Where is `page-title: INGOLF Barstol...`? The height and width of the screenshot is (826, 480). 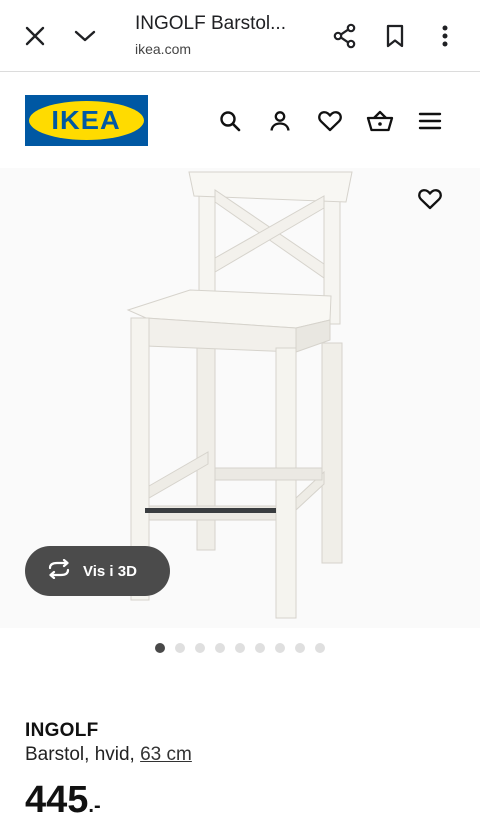 page-title: INGOLF Barstol... is located at coordinates (210, 23).